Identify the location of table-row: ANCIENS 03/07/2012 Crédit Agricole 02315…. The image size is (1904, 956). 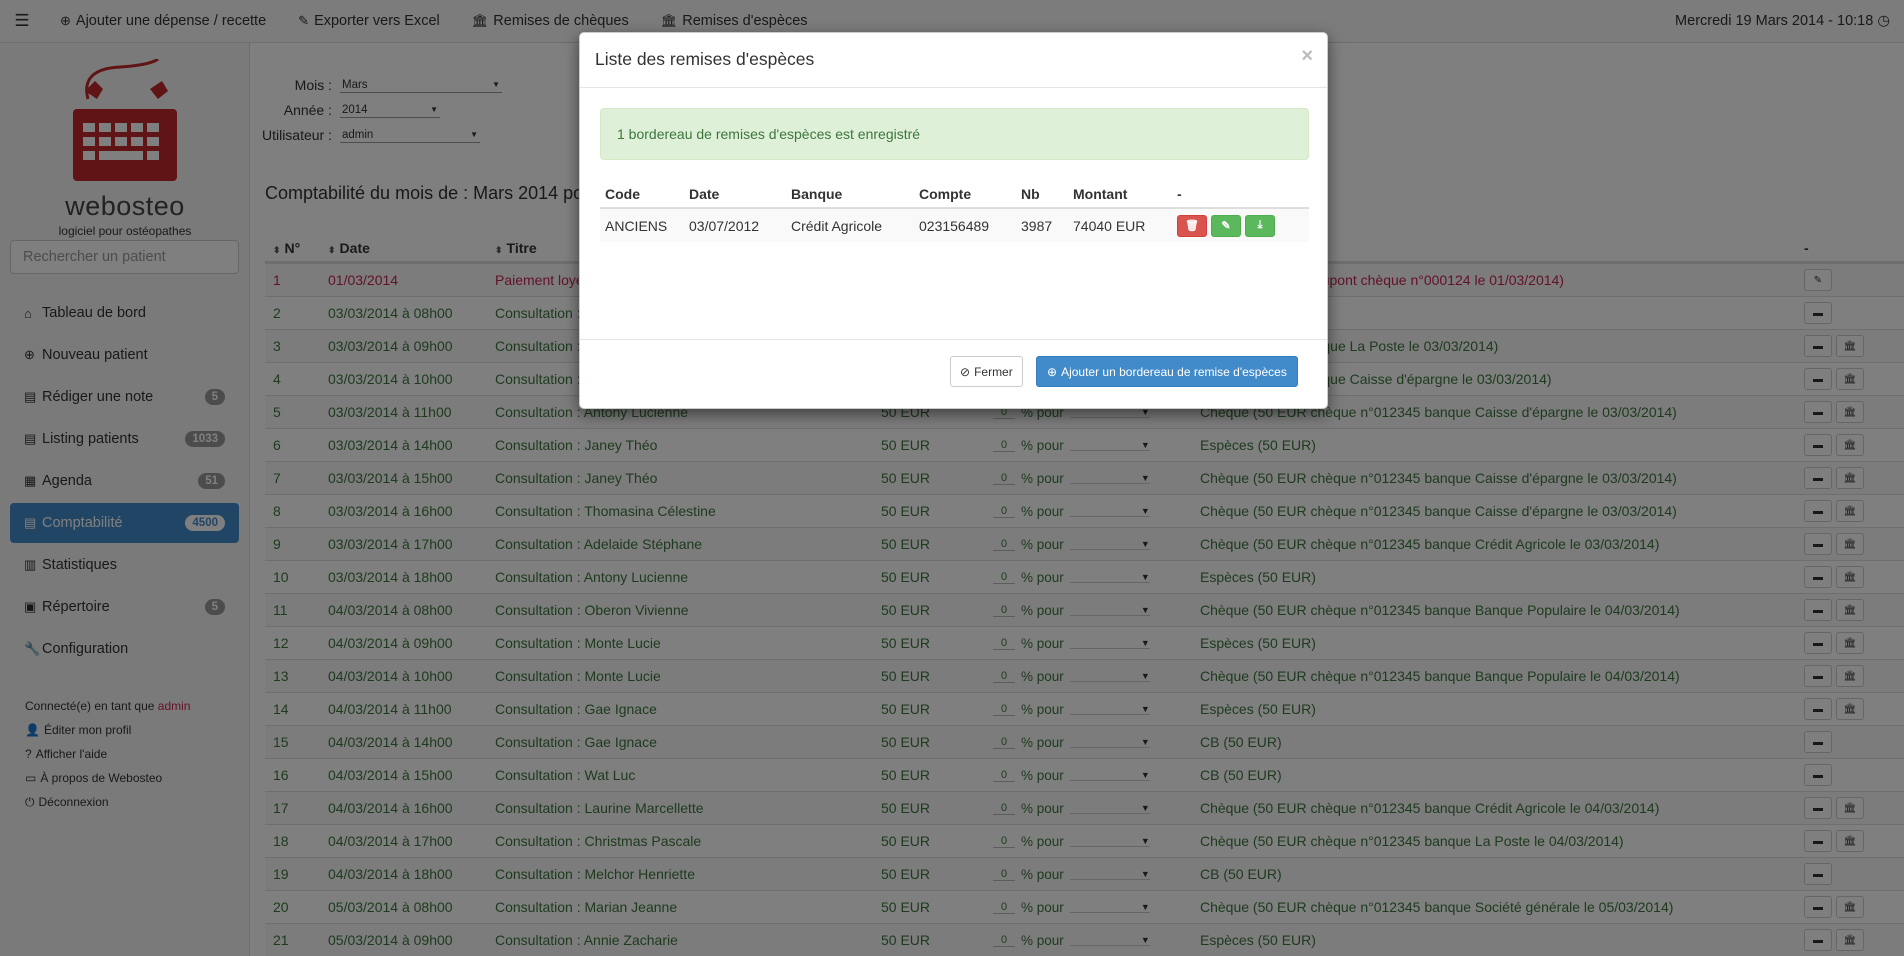
(954, 225).